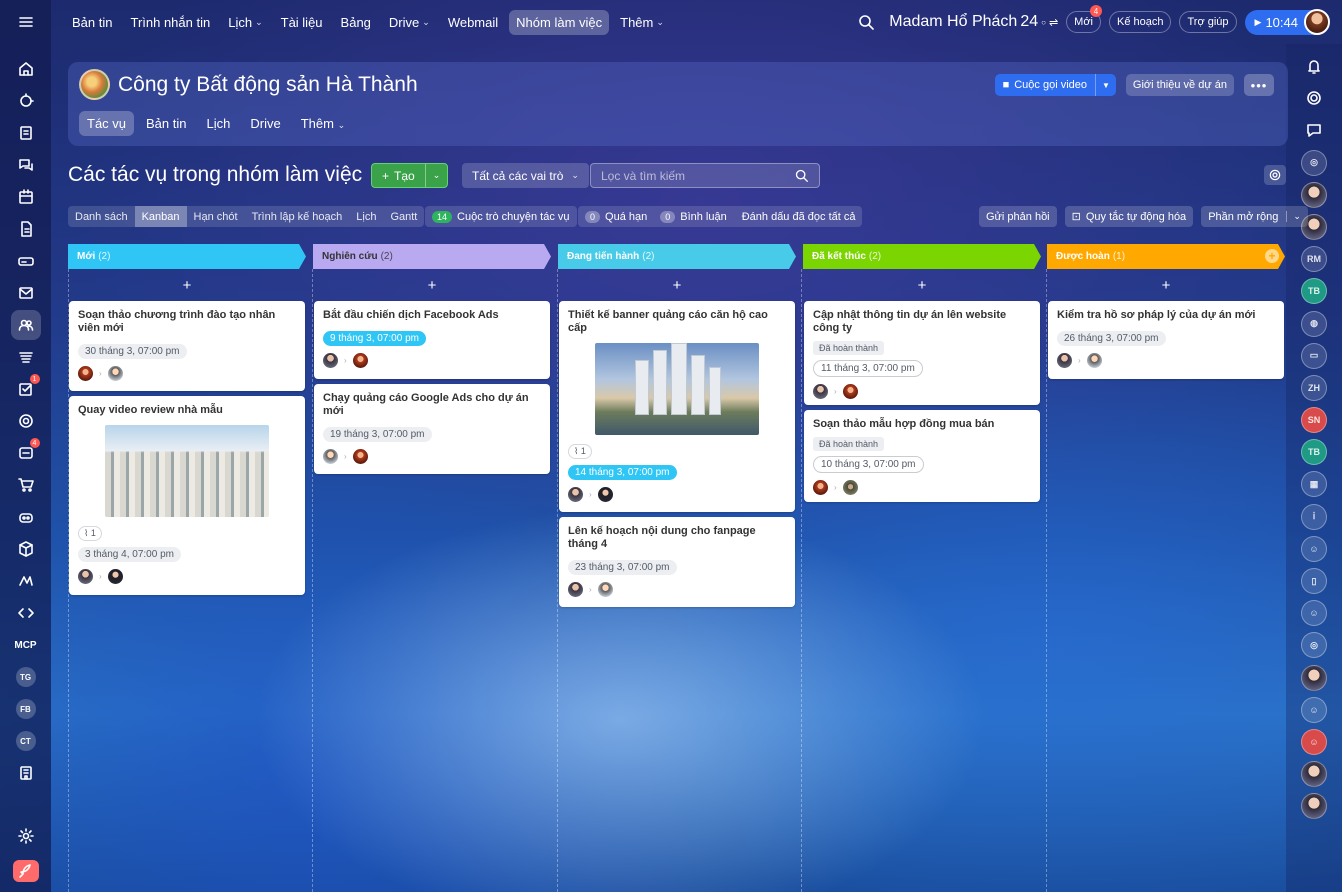 This screenshot has height=892, width=1342. I want to click on column-header: Được hoàn (1) +, so click(1166, 256).